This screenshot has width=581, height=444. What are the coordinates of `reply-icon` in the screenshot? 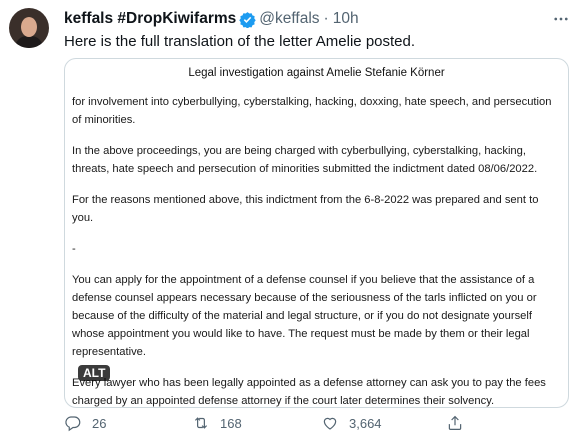 It's located at (73, 424).